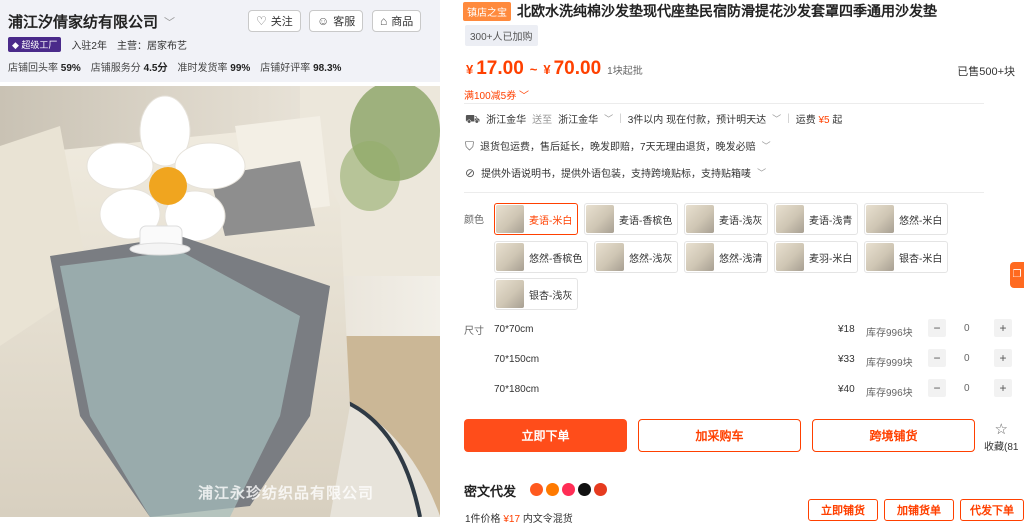 This screenshot has width=1024, height=525. I want to click on color-option: 悠然-米白, so click(906, 219).